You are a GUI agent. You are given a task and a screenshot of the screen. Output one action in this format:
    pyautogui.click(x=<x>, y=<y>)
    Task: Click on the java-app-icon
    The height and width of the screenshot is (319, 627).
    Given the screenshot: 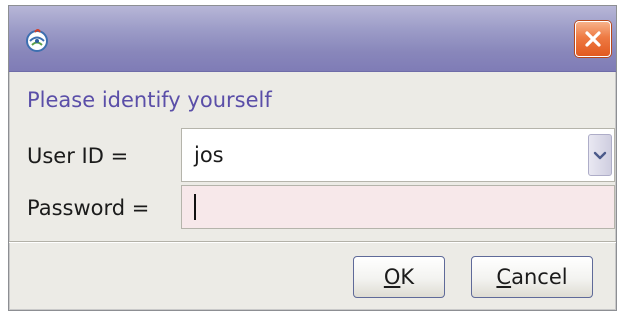 What is the action you would take?
    pyautogui.click(x=37, y=40)
    